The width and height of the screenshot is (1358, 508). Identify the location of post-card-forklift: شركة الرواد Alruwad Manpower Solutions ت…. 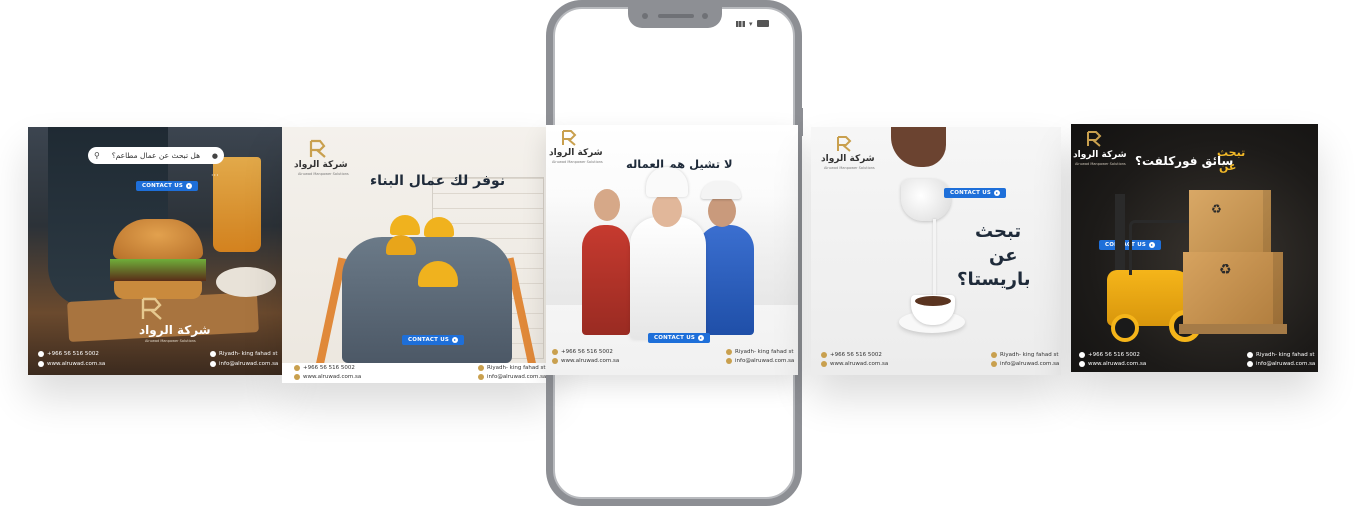
(1194, 248).